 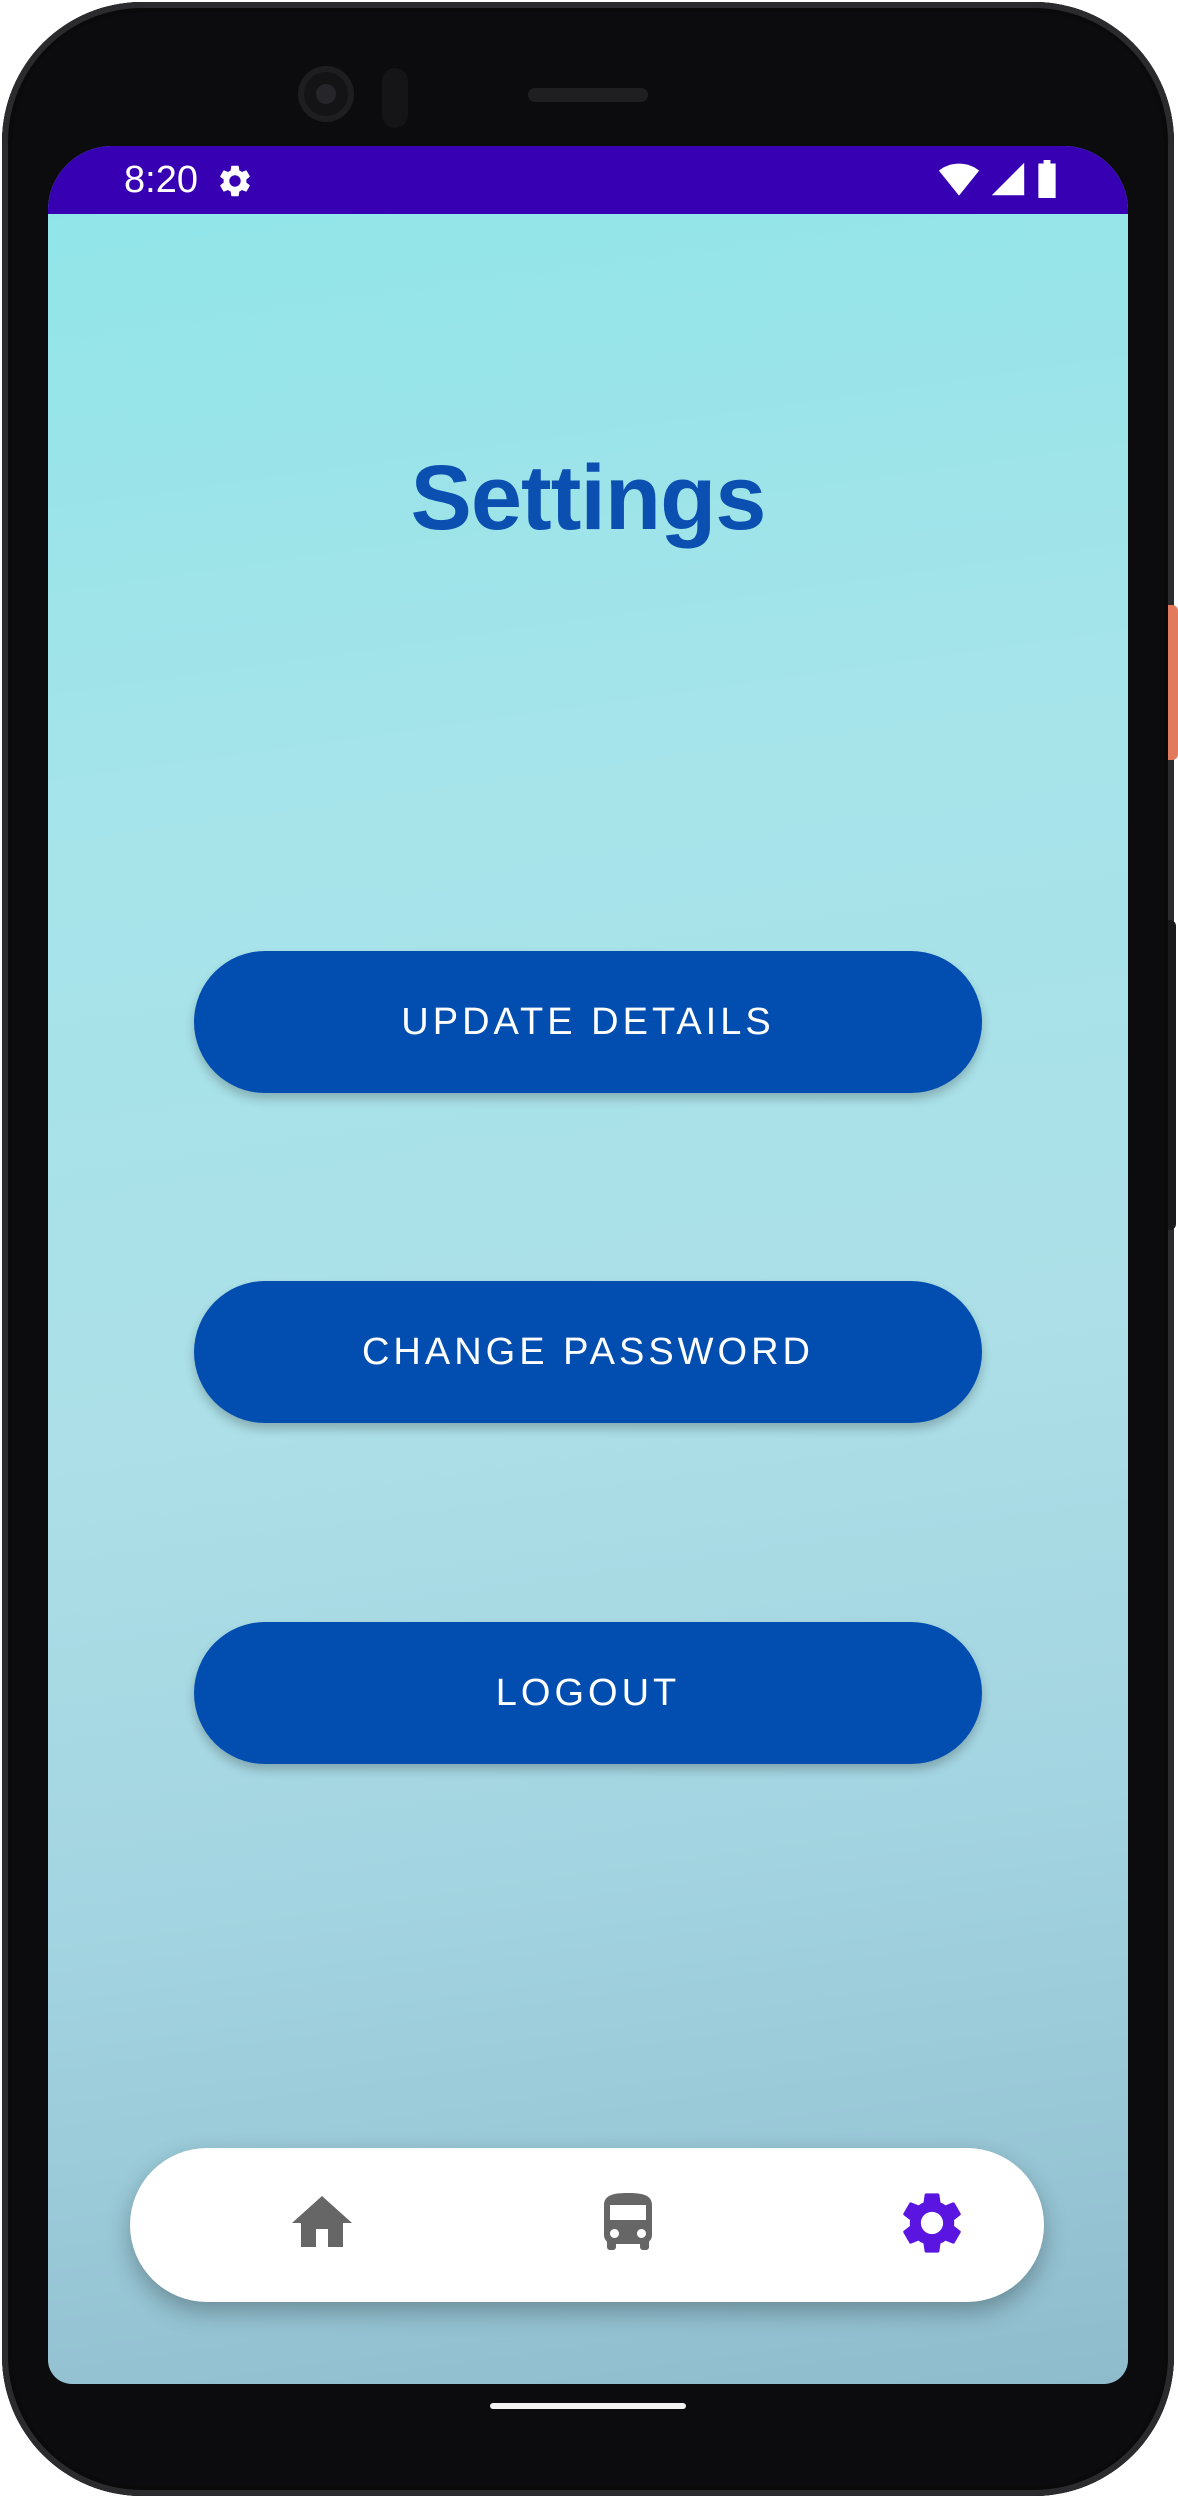 I want to click on status-bar: 8:20, so click(x=588, y=180).